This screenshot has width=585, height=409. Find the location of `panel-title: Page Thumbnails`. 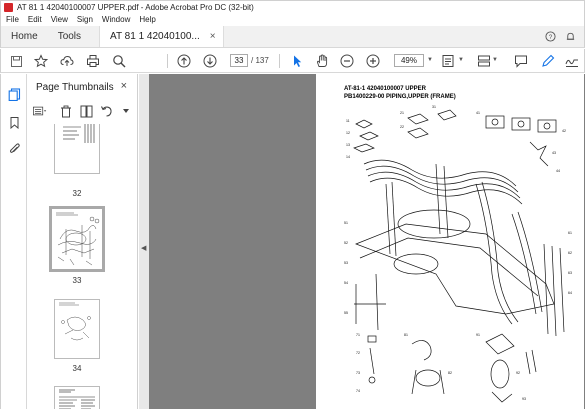

panel-title: Page Thumbnails is located at coordinates (75, 87).